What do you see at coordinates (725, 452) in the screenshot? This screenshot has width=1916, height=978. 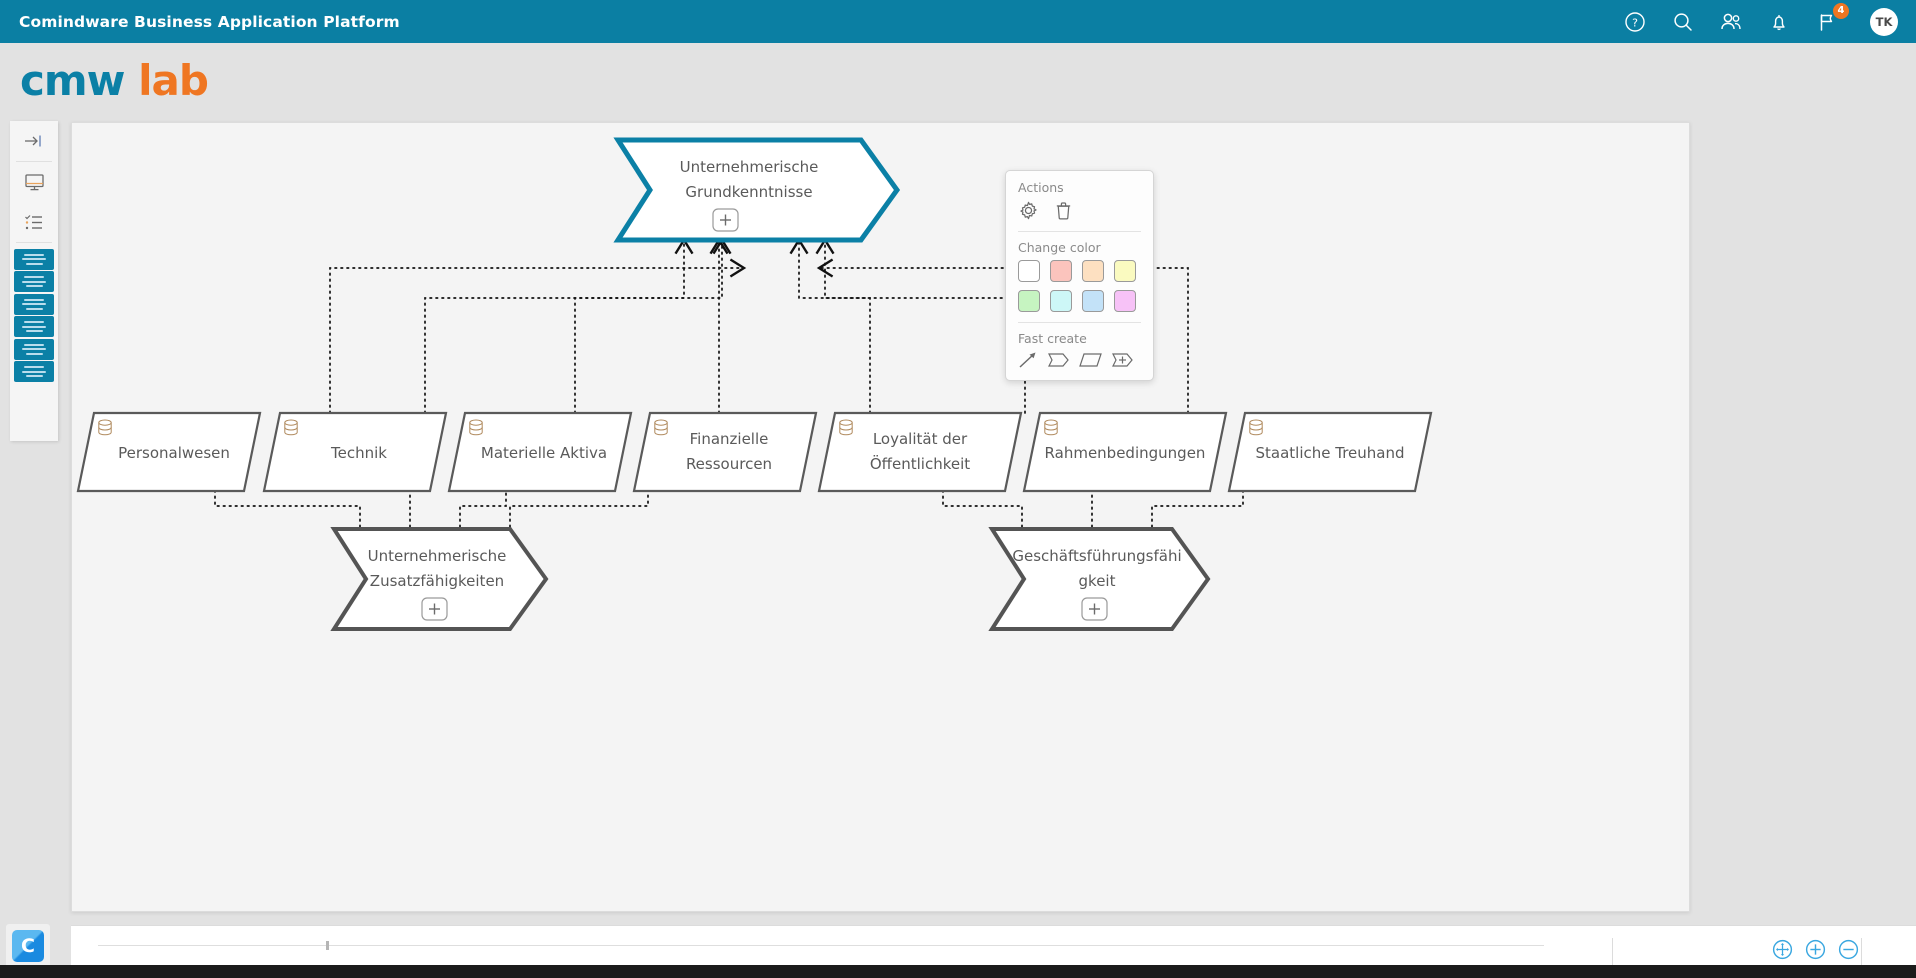 I see `resource-node-finanzielle-ressourcen` at bounding box center [725, 452].